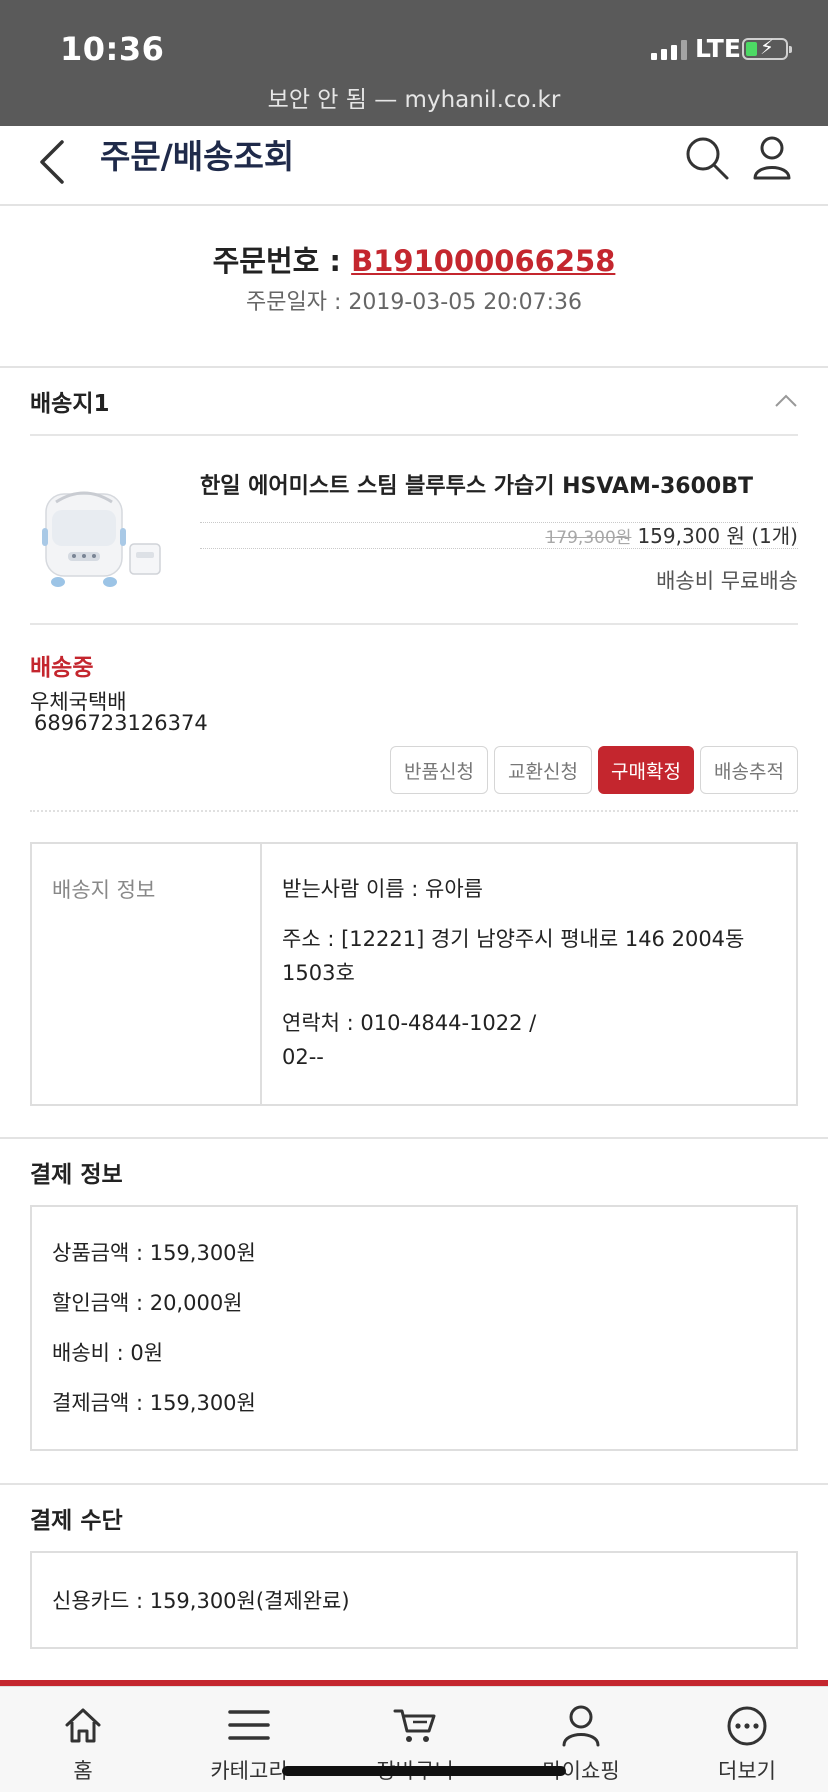  What do you see at coordinates (424, 1771) in the screenshot?
I see `home-indicator` at bounding box center [424, 1771].